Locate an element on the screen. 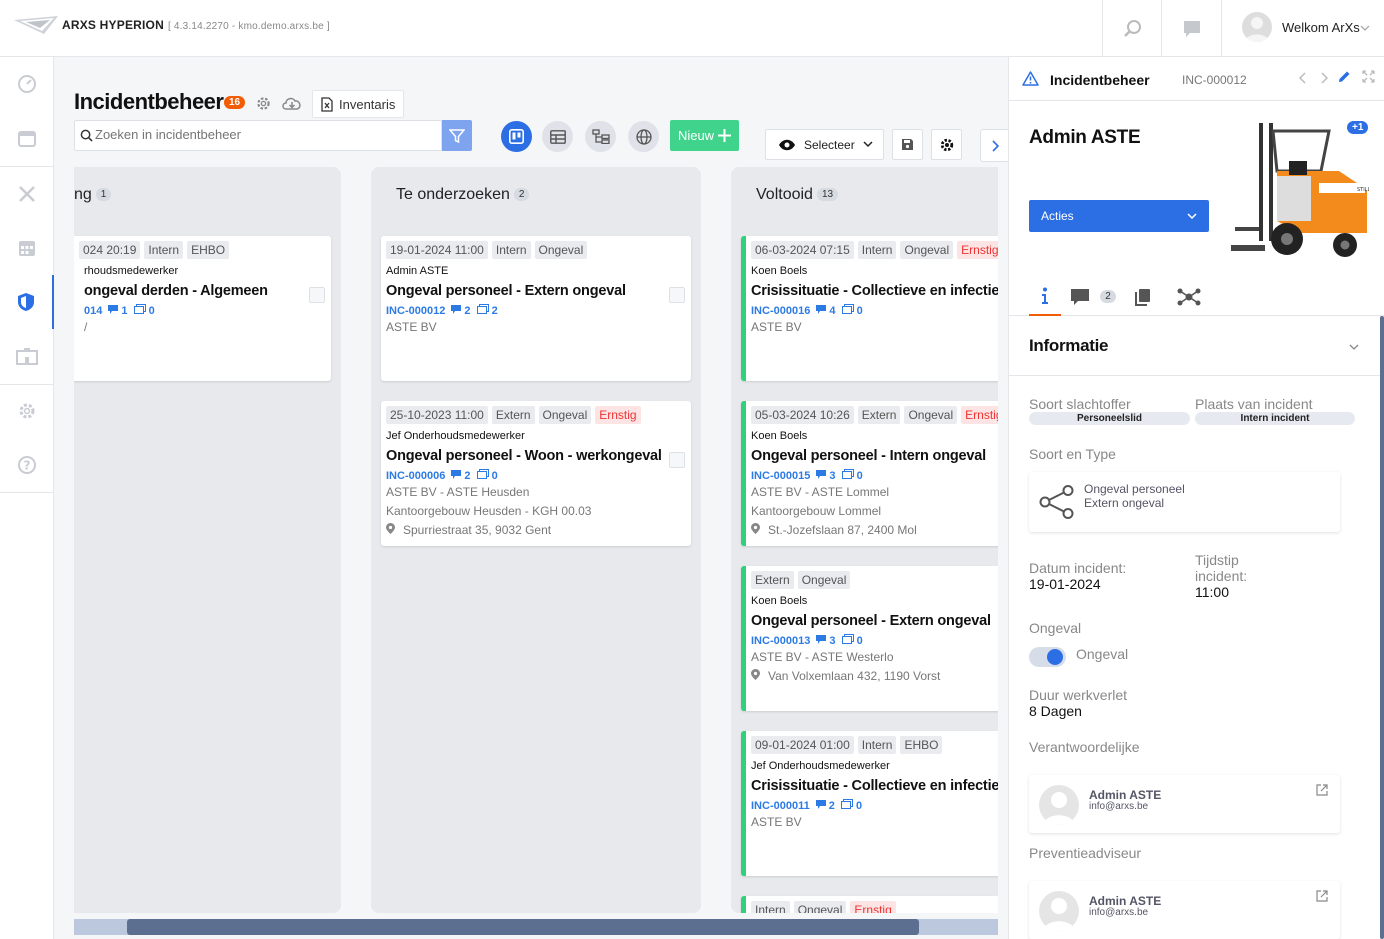 The image size is (1384, 939). search-input is located at coordinates (265, 134).